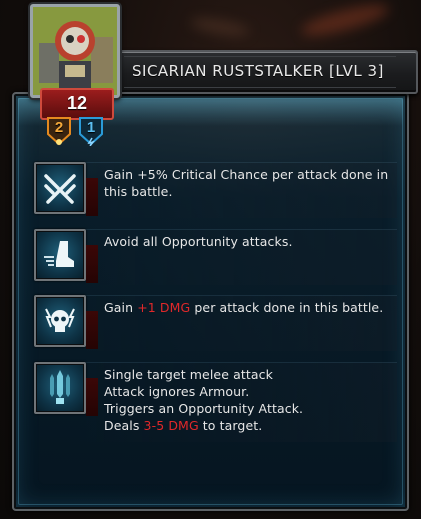  I want to click on ability-line: Single target melee attack, so click(188, 374).